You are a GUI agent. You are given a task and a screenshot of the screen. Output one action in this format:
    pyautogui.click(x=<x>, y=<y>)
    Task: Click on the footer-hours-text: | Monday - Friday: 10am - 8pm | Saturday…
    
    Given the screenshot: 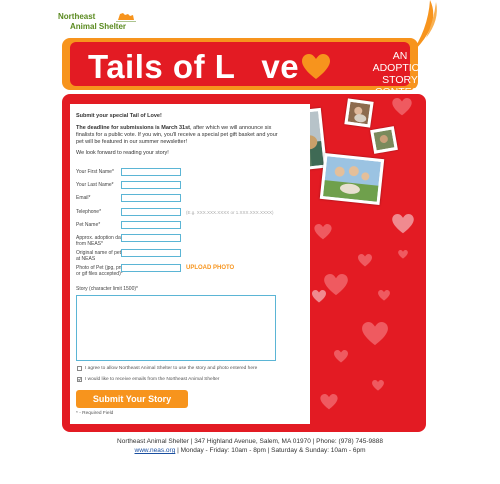 What is the action you would take?
    pyautogui.click(x=270, y=450)
    